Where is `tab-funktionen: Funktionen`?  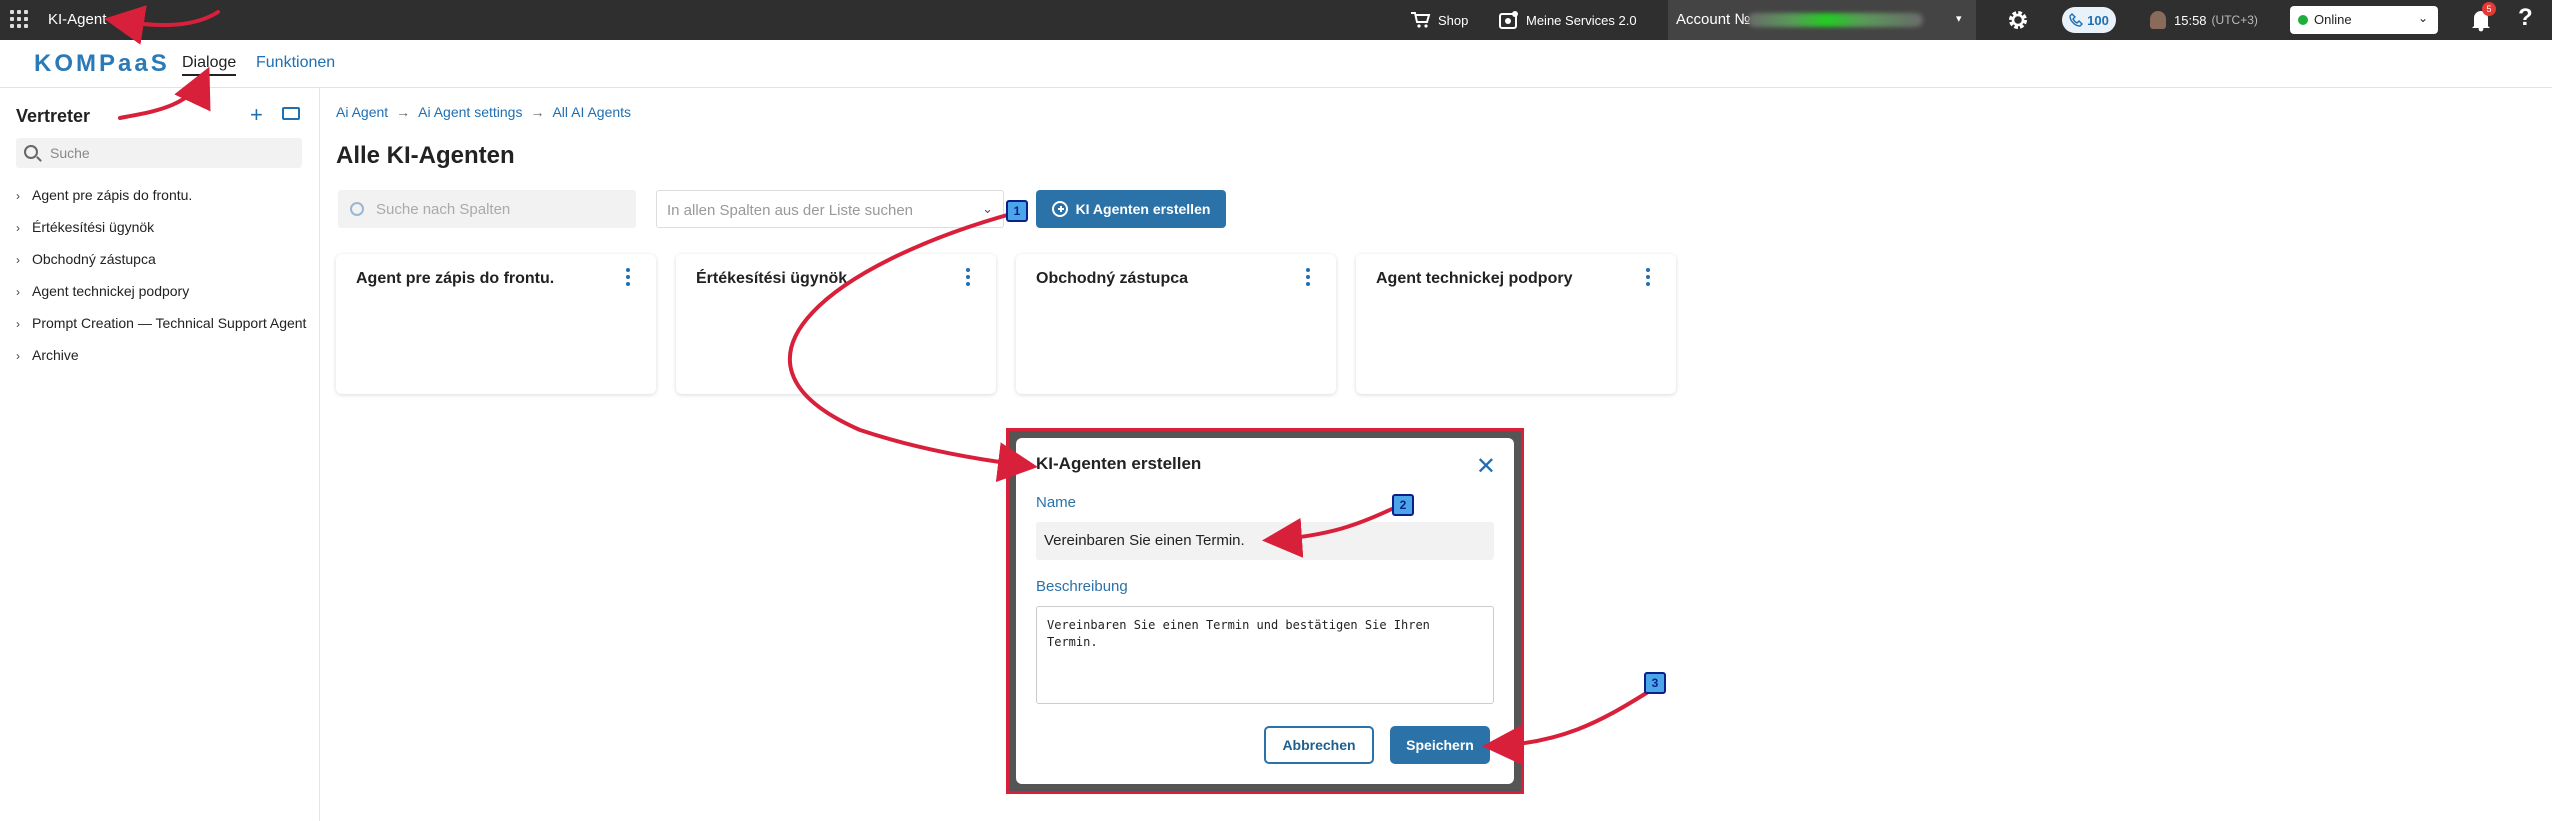 tab-funktionen: Funktionen is located at coordinates (295, 63).